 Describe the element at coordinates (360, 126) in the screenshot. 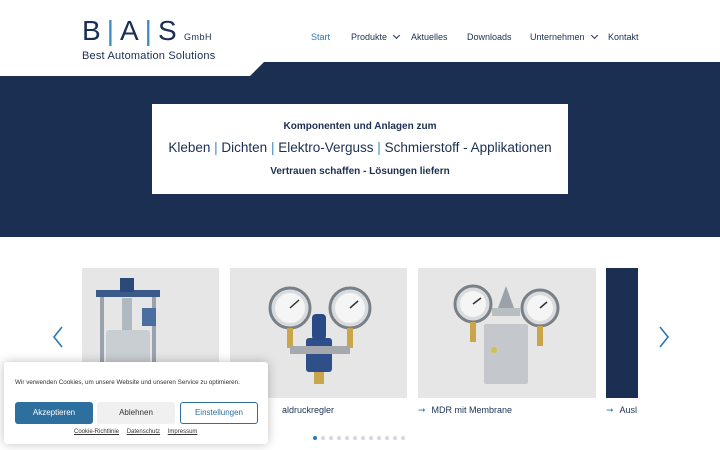

I see `hero-top-line: Komponenten und Anlagen zum` at that location.